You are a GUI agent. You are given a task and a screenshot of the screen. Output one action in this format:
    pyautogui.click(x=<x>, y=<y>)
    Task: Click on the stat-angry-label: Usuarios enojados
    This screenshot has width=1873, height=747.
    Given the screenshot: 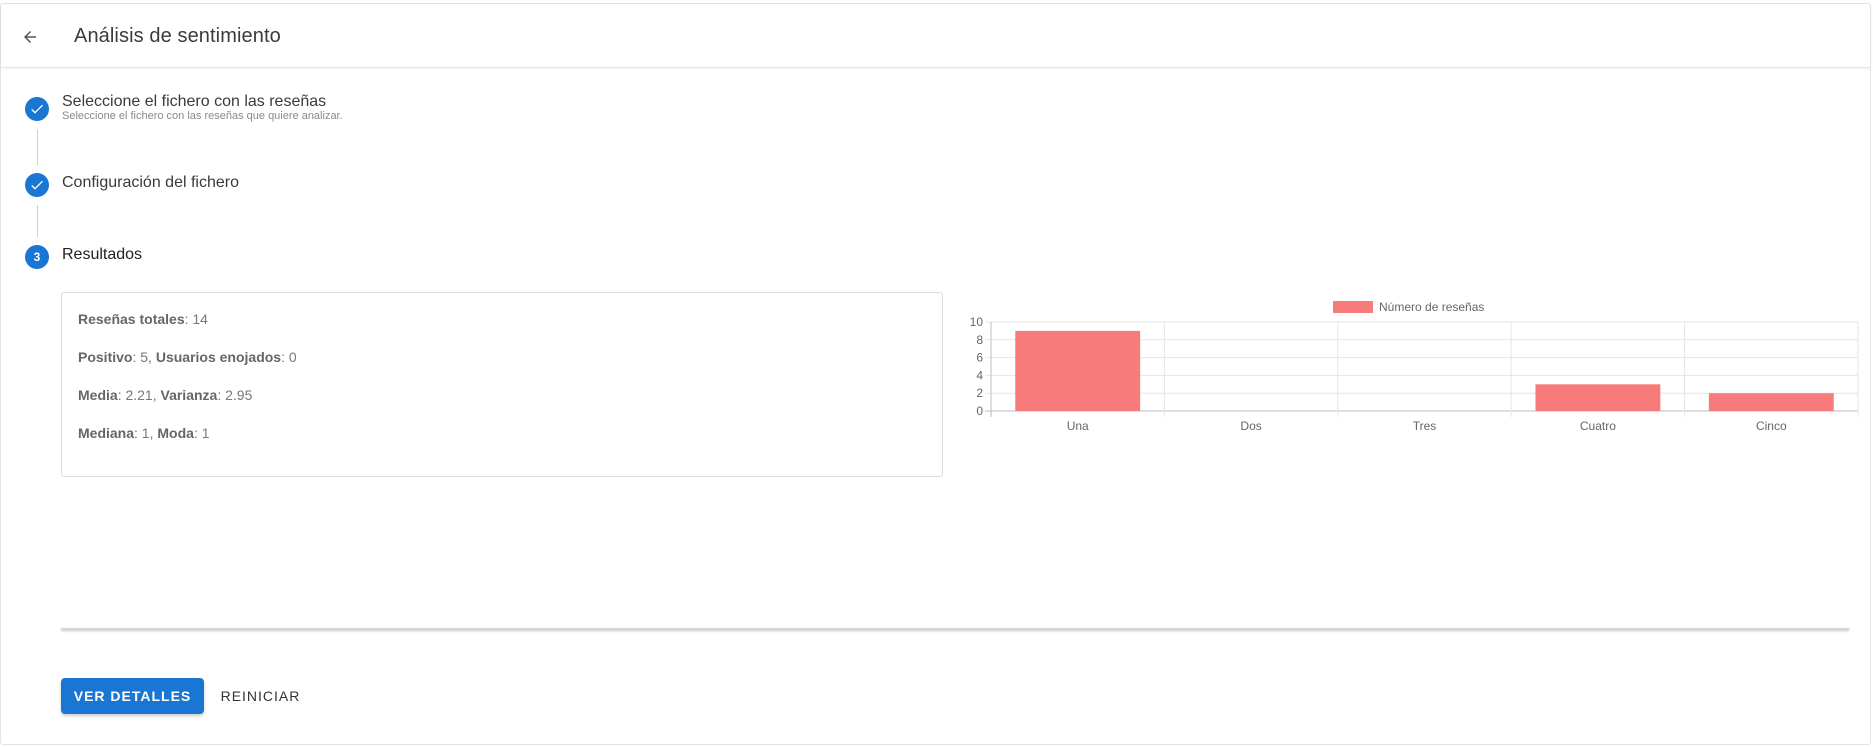 What is the action you would take?
    pyautogui.click(x=218, y=357)
    